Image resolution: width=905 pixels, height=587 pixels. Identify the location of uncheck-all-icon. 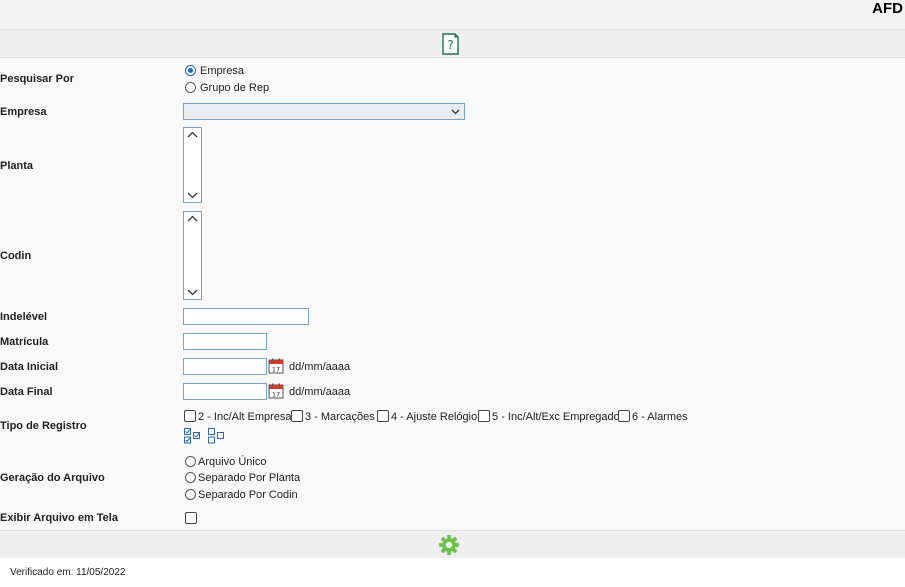
(216, 436).